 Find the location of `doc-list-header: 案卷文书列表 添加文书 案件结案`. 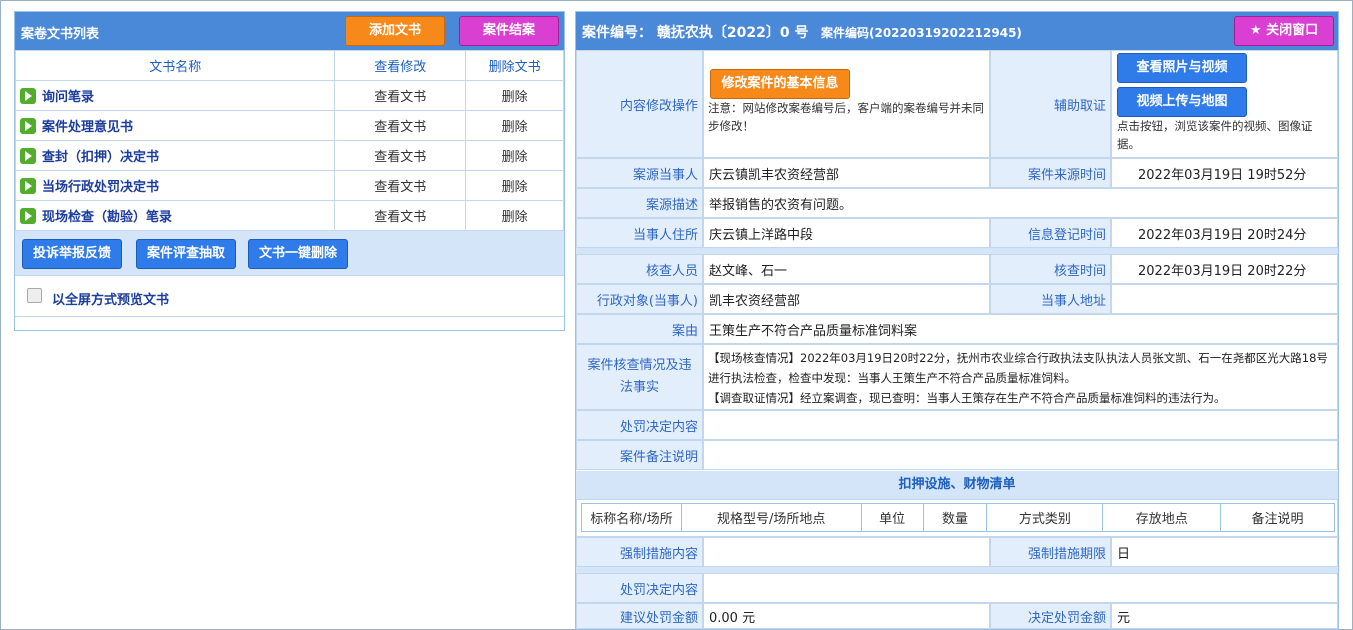

doc-list-header: 案卷文书列表 添加文书 案件结案 is located at coordinates (289, 31).